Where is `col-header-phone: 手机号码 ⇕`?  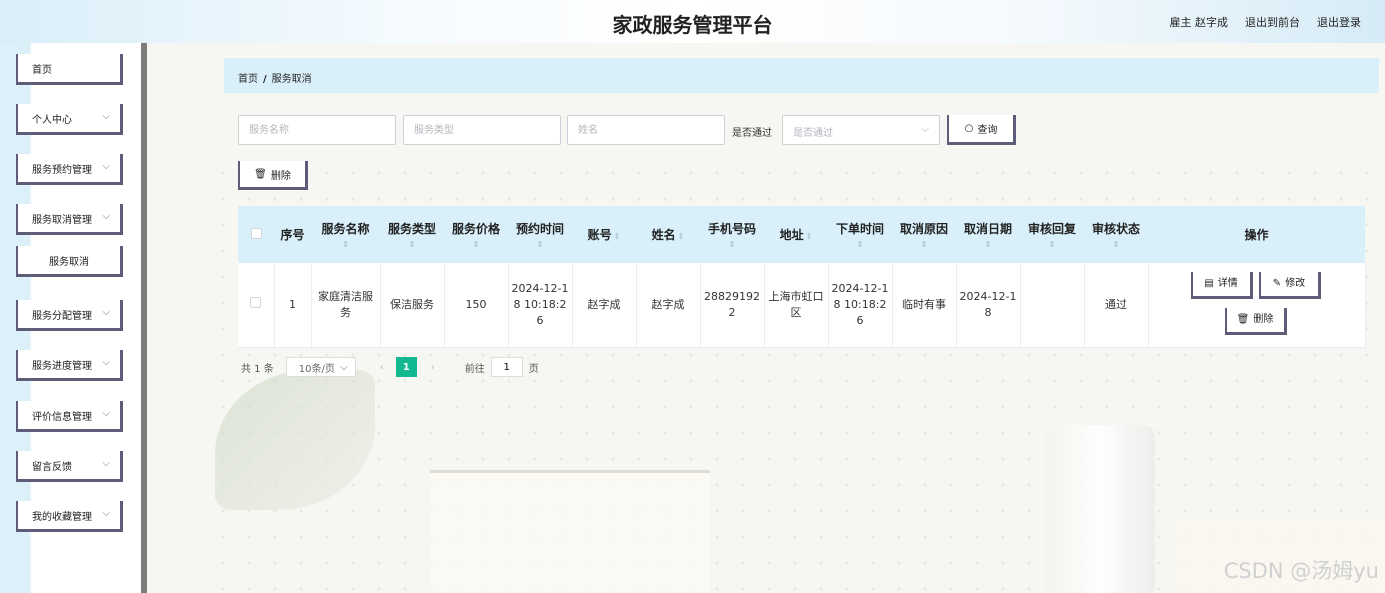 col-header-phone: 手机号码 ⇕ is located at coordinates (732, 234).